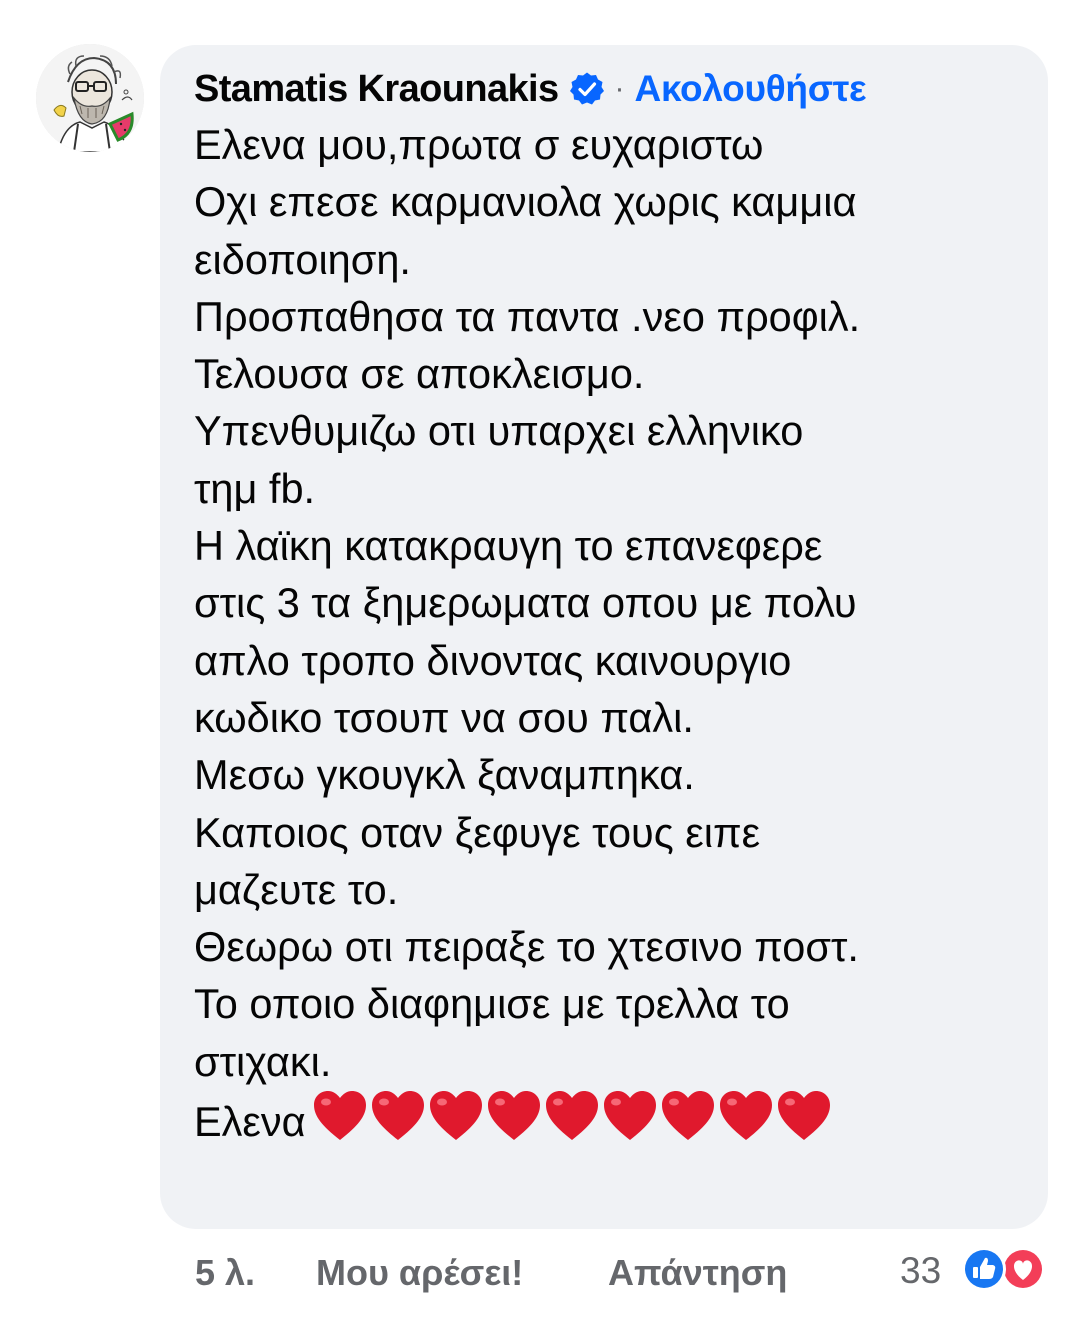 The width and height of the screenshot is (1080, 1321). Describe the element at coordinates (419, 1273) in the screenshot. I see `like-button: Μου αρέσει!` at that location.